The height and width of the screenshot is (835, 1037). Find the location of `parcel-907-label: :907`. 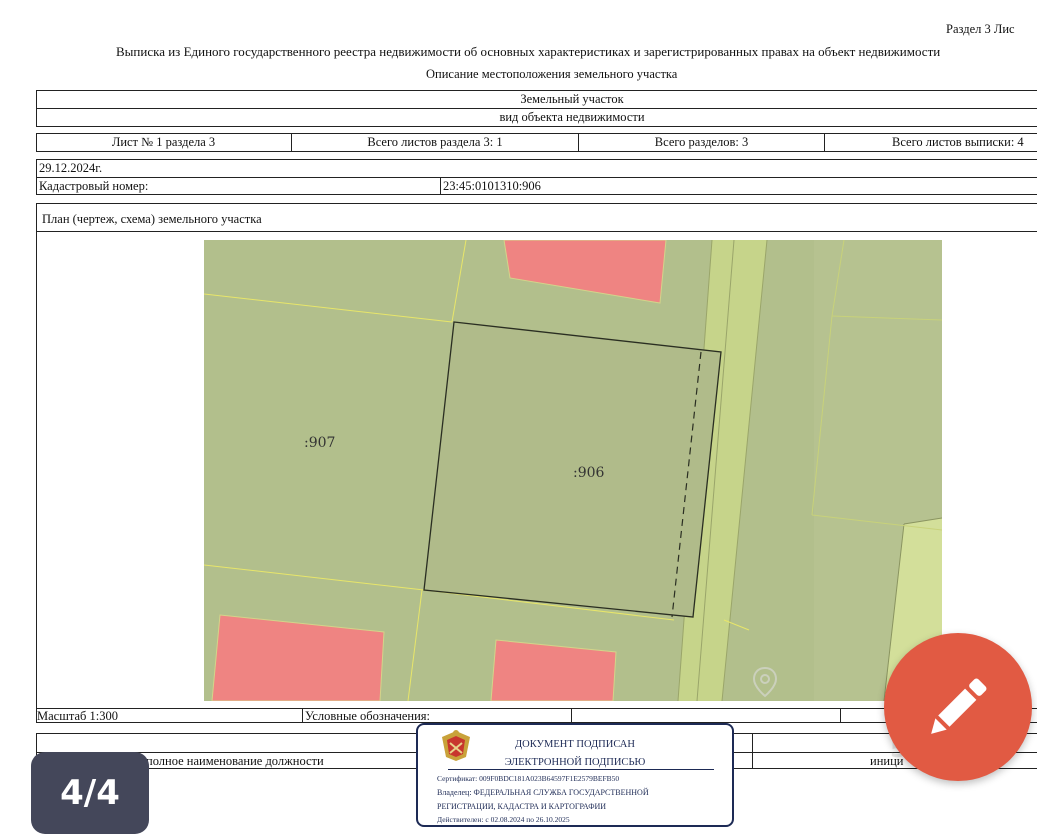

parcel-907-label: :907 is located at coordinates (319, 443).